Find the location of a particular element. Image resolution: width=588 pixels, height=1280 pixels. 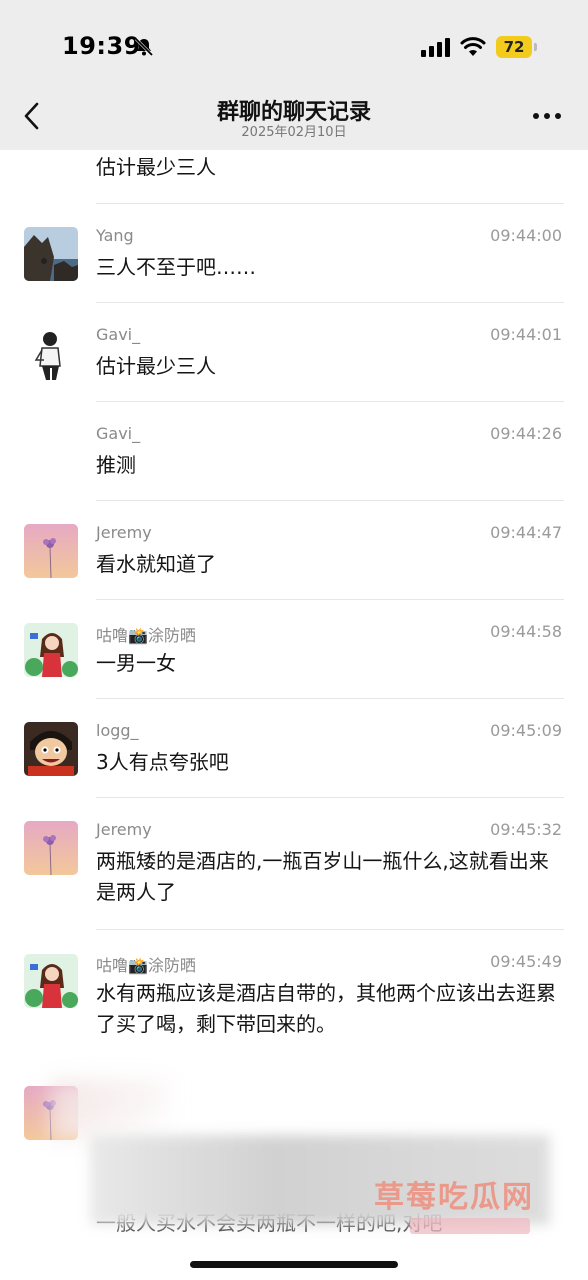

message-time: 09:45:49 is located at coordinates (526, 961).